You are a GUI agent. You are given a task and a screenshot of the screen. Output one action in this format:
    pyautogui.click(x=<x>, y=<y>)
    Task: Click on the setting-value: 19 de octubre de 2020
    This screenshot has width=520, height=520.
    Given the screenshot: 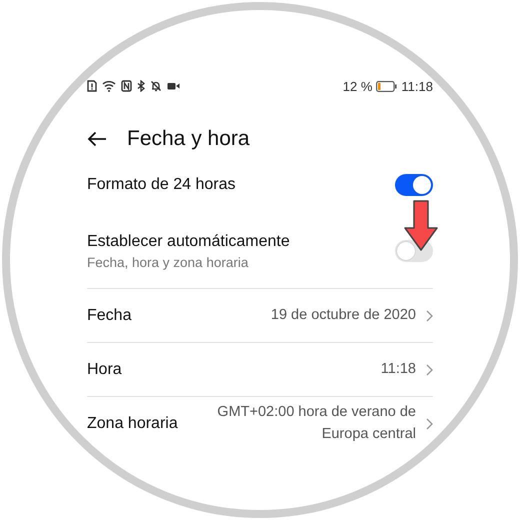 What is the action you would take?
    pyautogui.click(x=343, y=315)
    